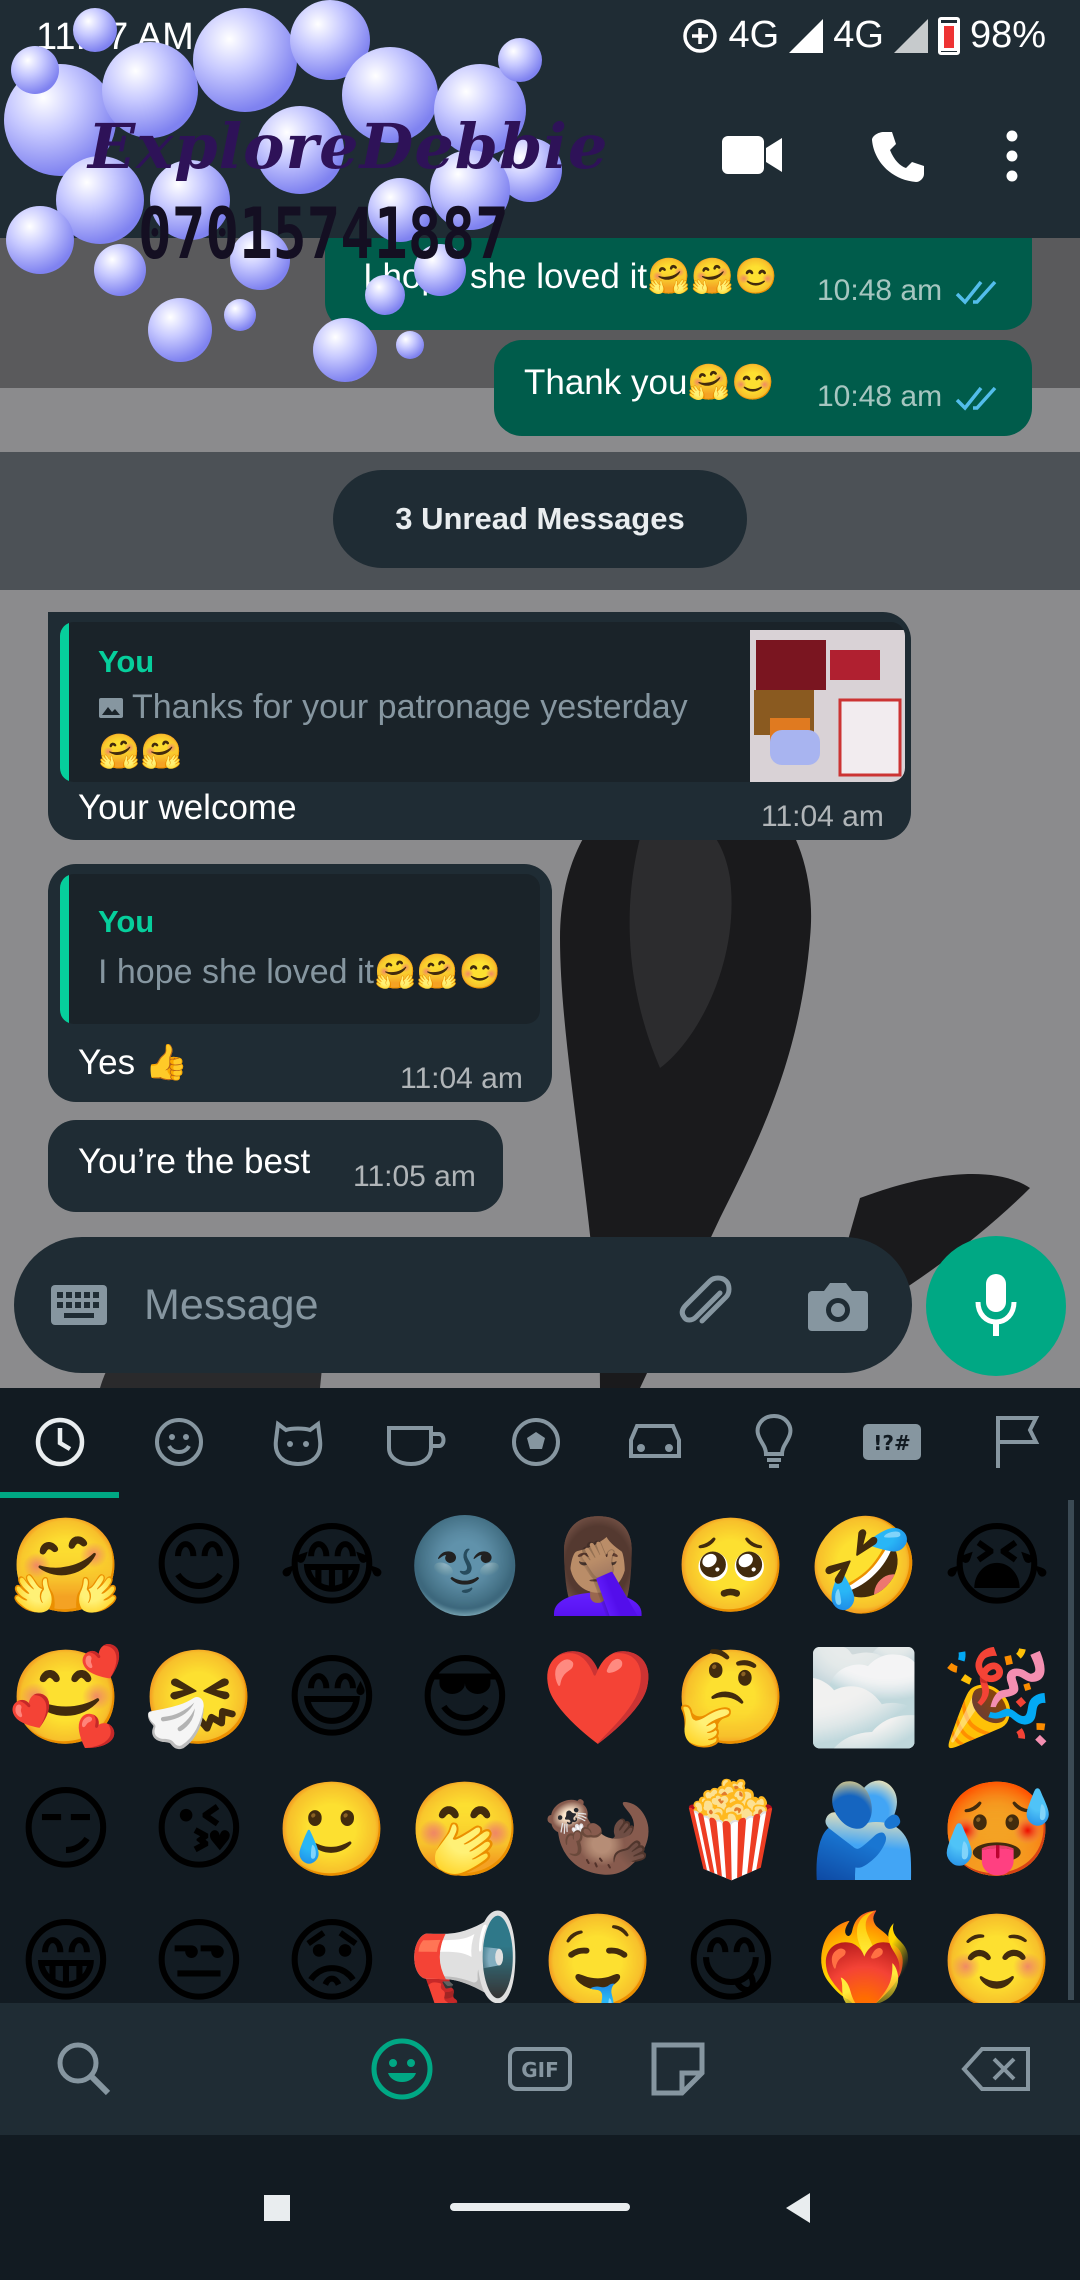 Image resolution: width=1080 pixels, height=2280 pixels. I want to click on emoji-key: 🥺, so click(731, 1566).